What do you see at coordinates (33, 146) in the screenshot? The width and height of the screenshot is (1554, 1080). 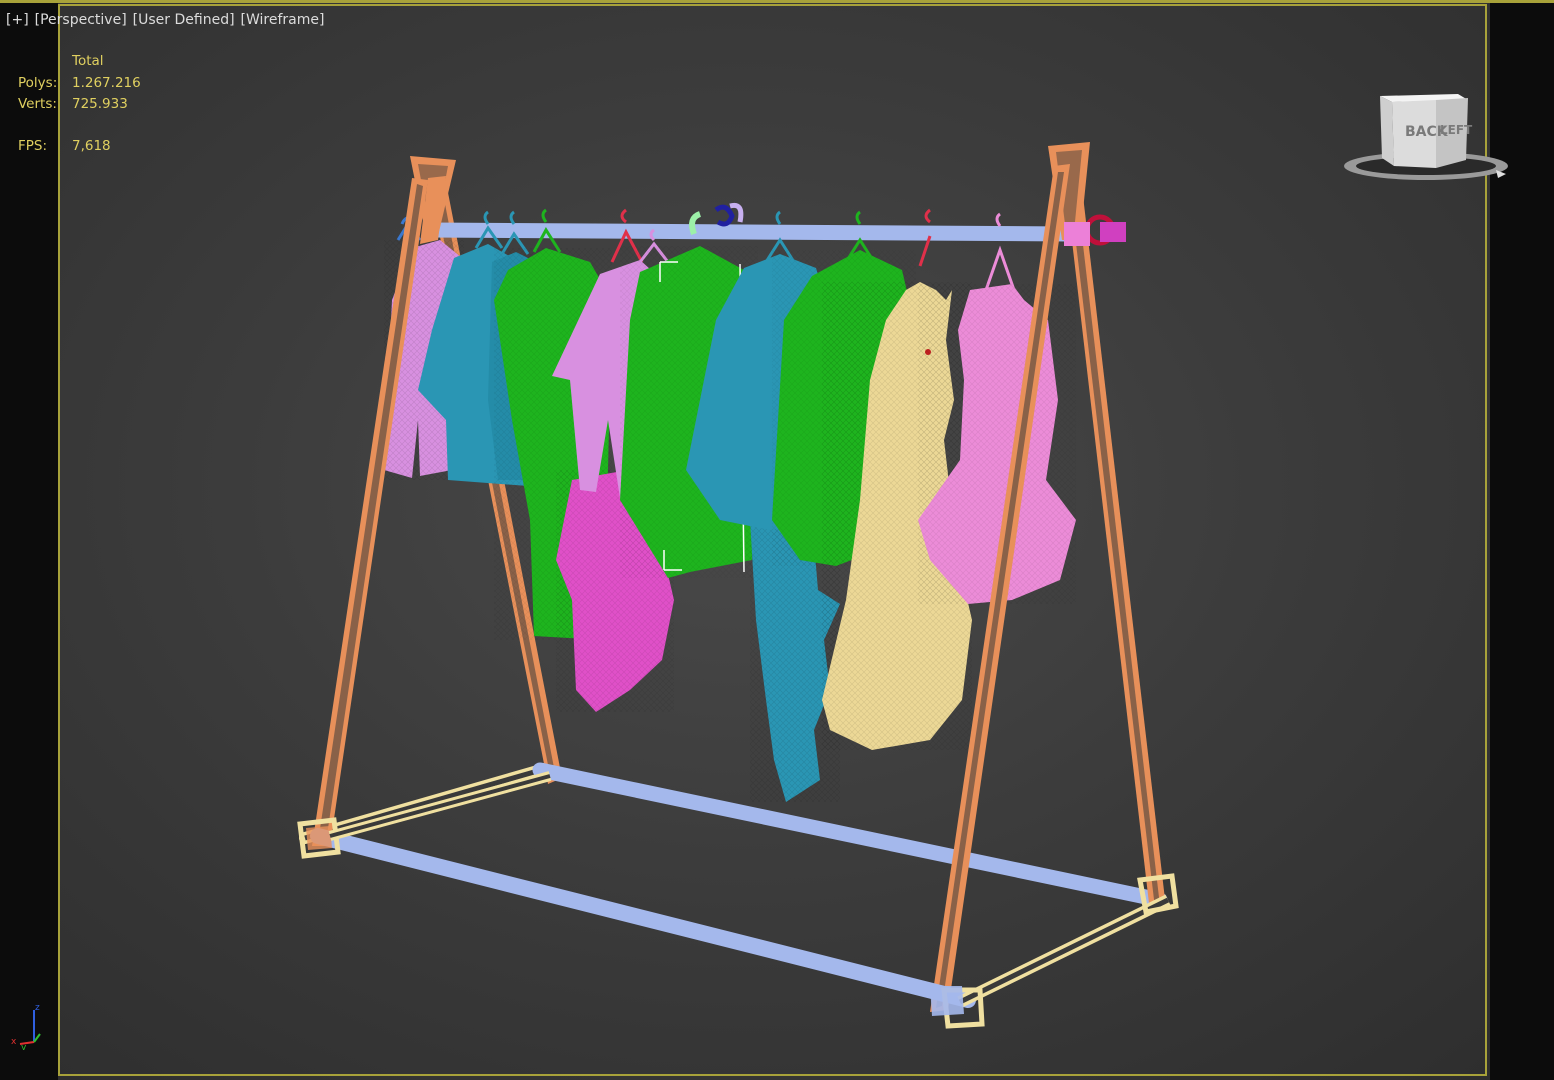 I see `fps-label: FPS:` at bounding box center [33, 146].